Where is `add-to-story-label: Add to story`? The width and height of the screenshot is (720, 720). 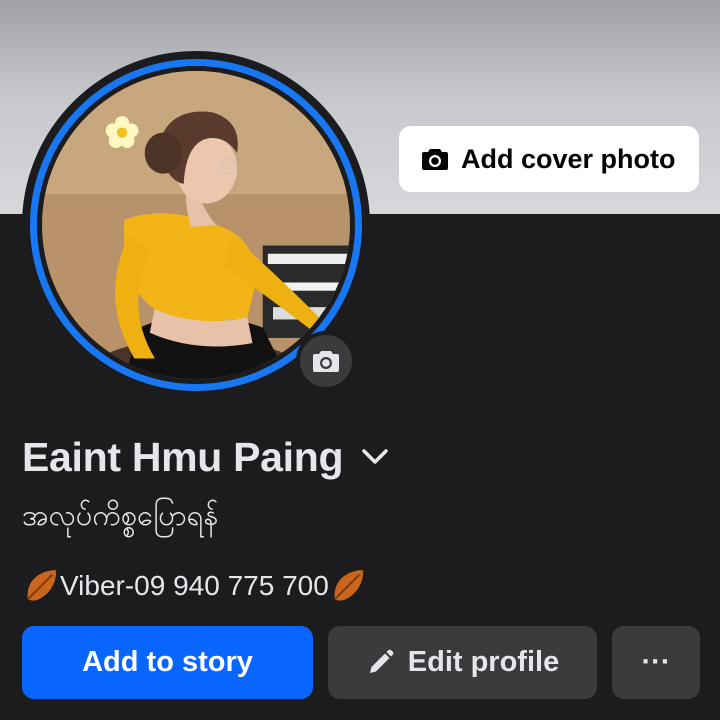 add-to-story-label: Add to story is located at coordinates (167, 662).